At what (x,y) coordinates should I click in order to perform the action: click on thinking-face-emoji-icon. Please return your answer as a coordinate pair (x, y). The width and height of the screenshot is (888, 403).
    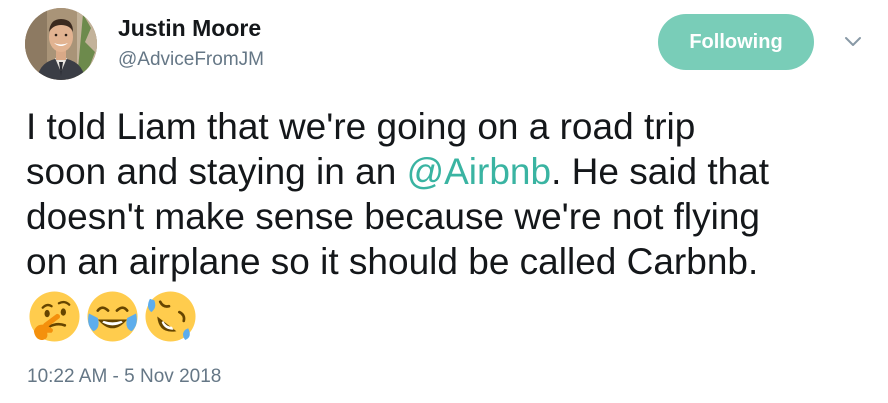
    Looking at the image, I should click on (54, 316).